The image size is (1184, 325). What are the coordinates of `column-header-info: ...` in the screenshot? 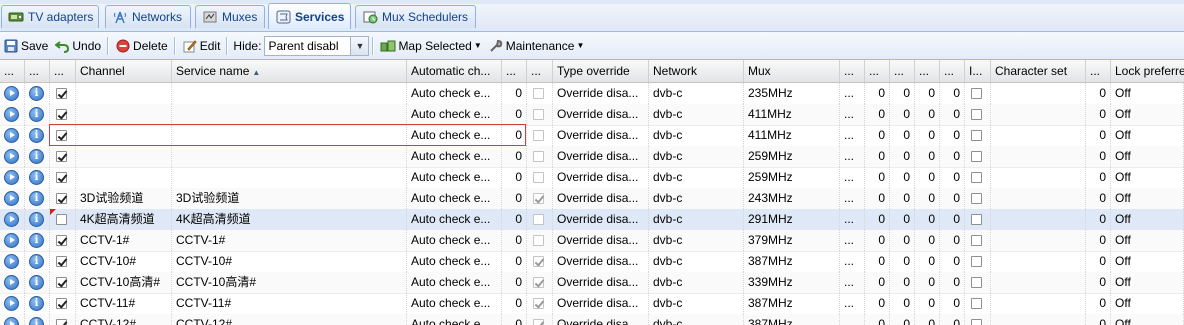 It's located at (37, 71).